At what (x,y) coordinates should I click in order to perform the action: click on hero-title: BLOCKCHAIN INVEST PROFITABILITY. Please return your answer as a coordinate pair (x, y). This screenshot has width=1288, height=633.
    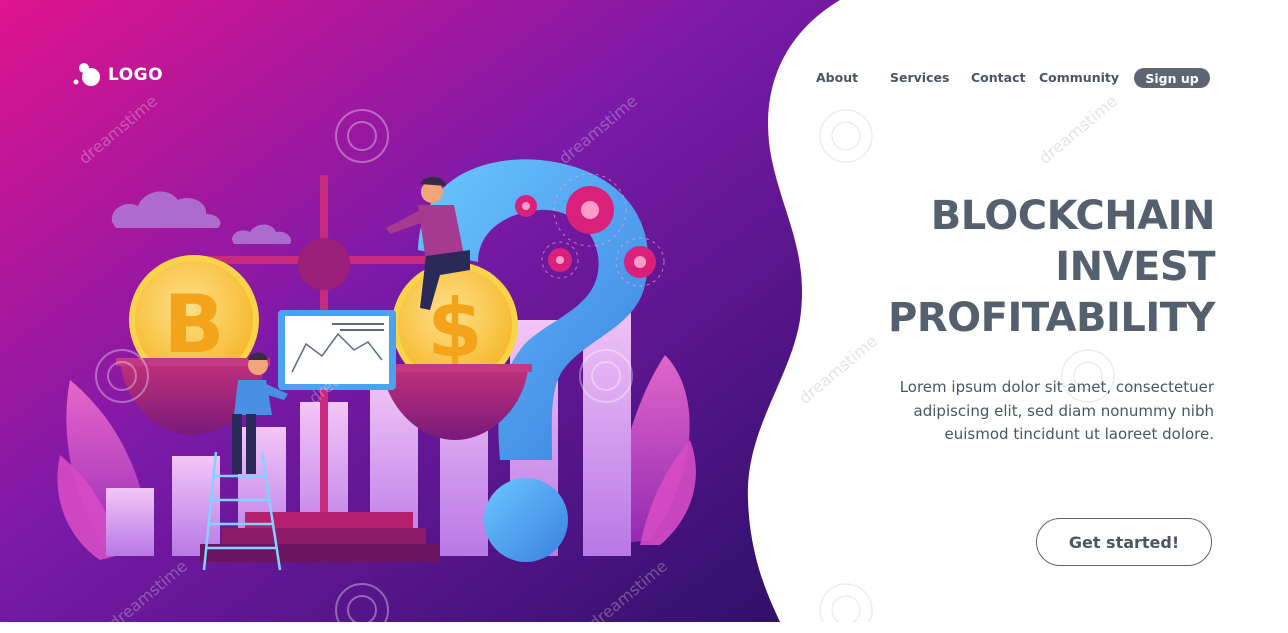
    Looking at the image, I should click on (1035, 267).